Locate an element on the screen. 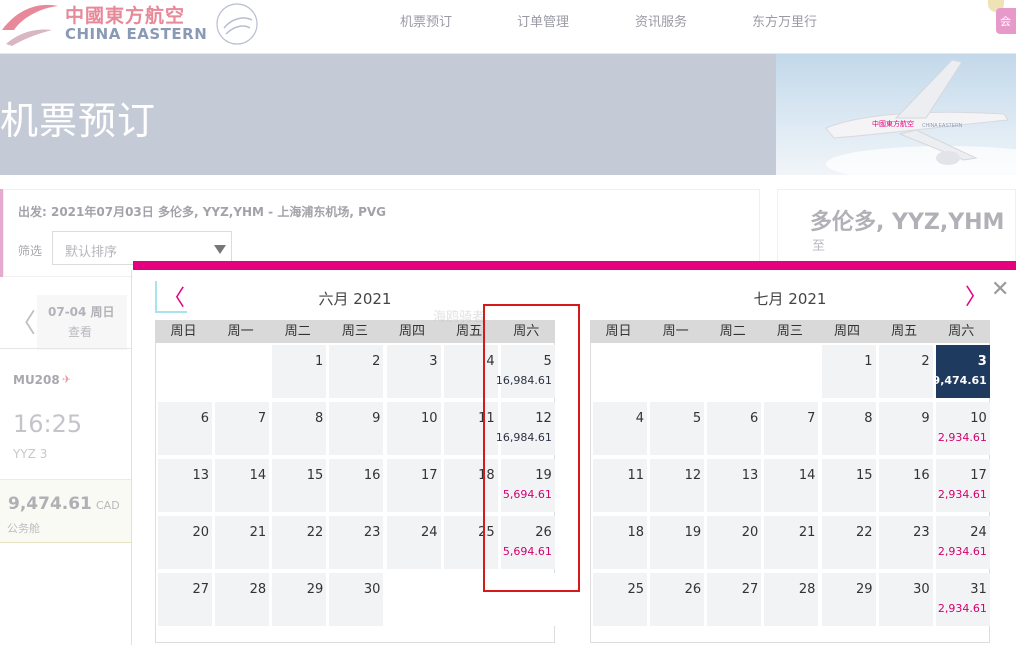 Image resolution: width=1016 pixels, height=645 pixels. swallow-logo-icon is located at coordinates (30, 25).